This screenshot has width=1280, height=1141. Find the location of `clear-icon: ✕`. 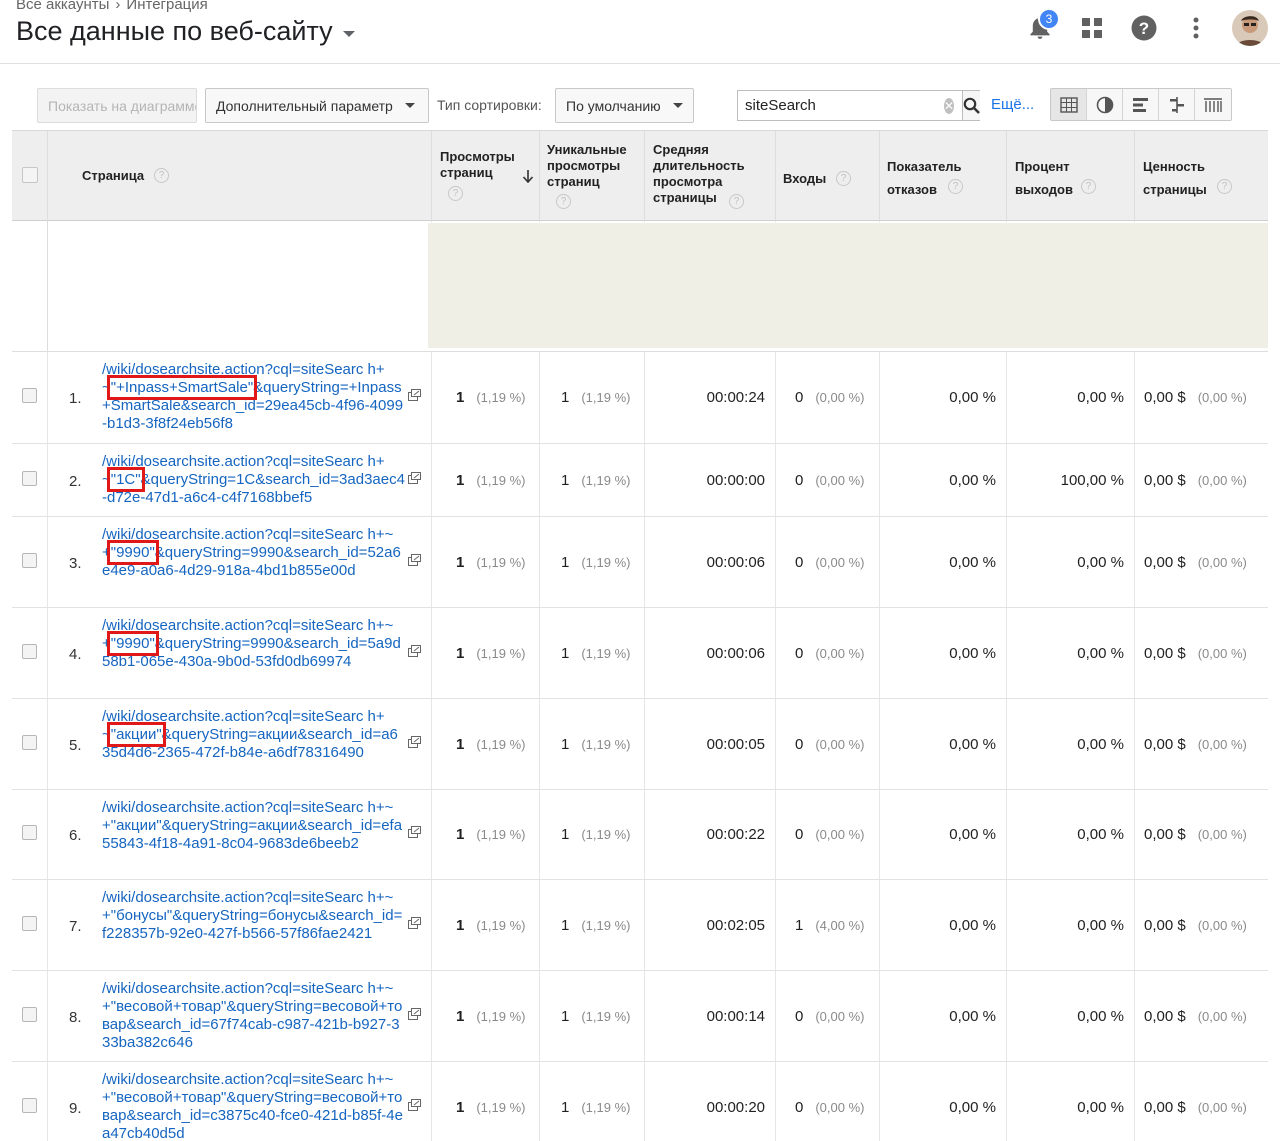

clear-icon: ✕ is located at coordinates (949, 105).